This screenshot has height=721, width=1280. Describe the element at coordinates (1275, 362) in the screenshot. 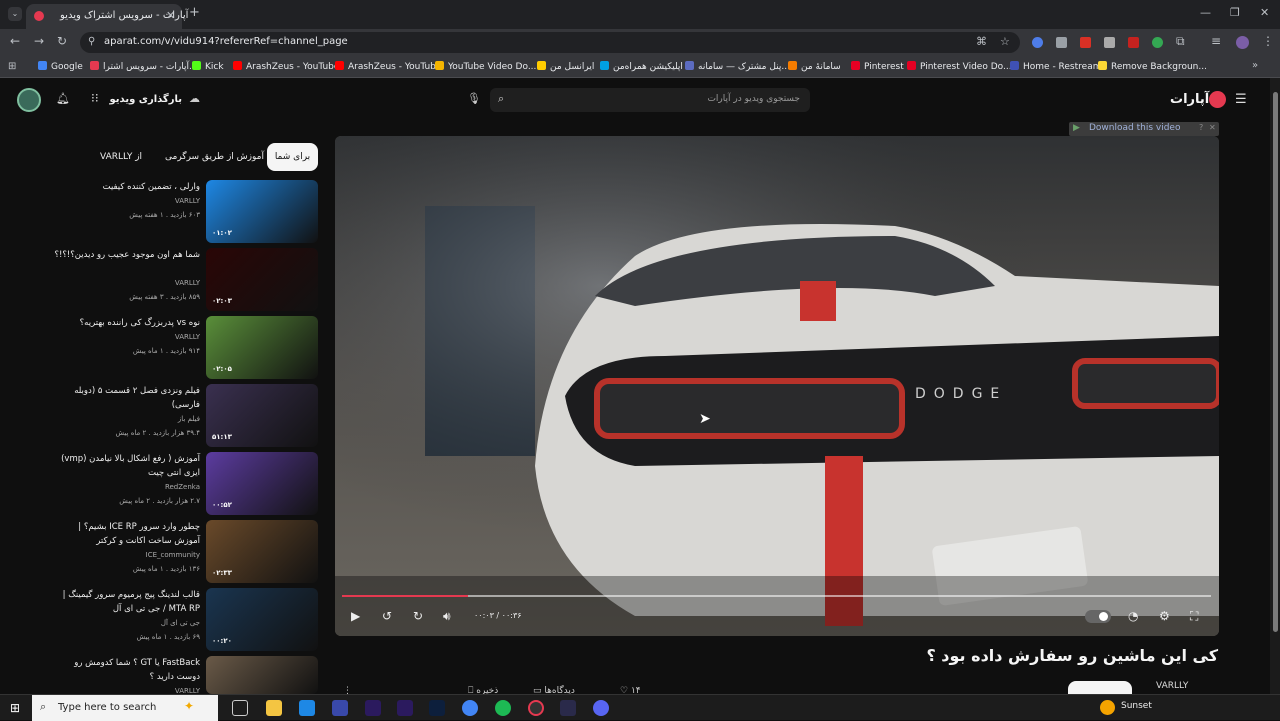

I see `scrollbar-thumb` at that location.